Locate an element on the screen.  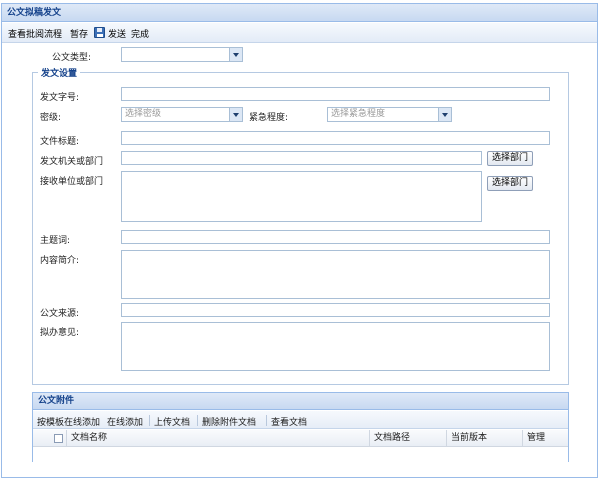
urgency-label: 紧急程度: is located at coordinates (269, 118).